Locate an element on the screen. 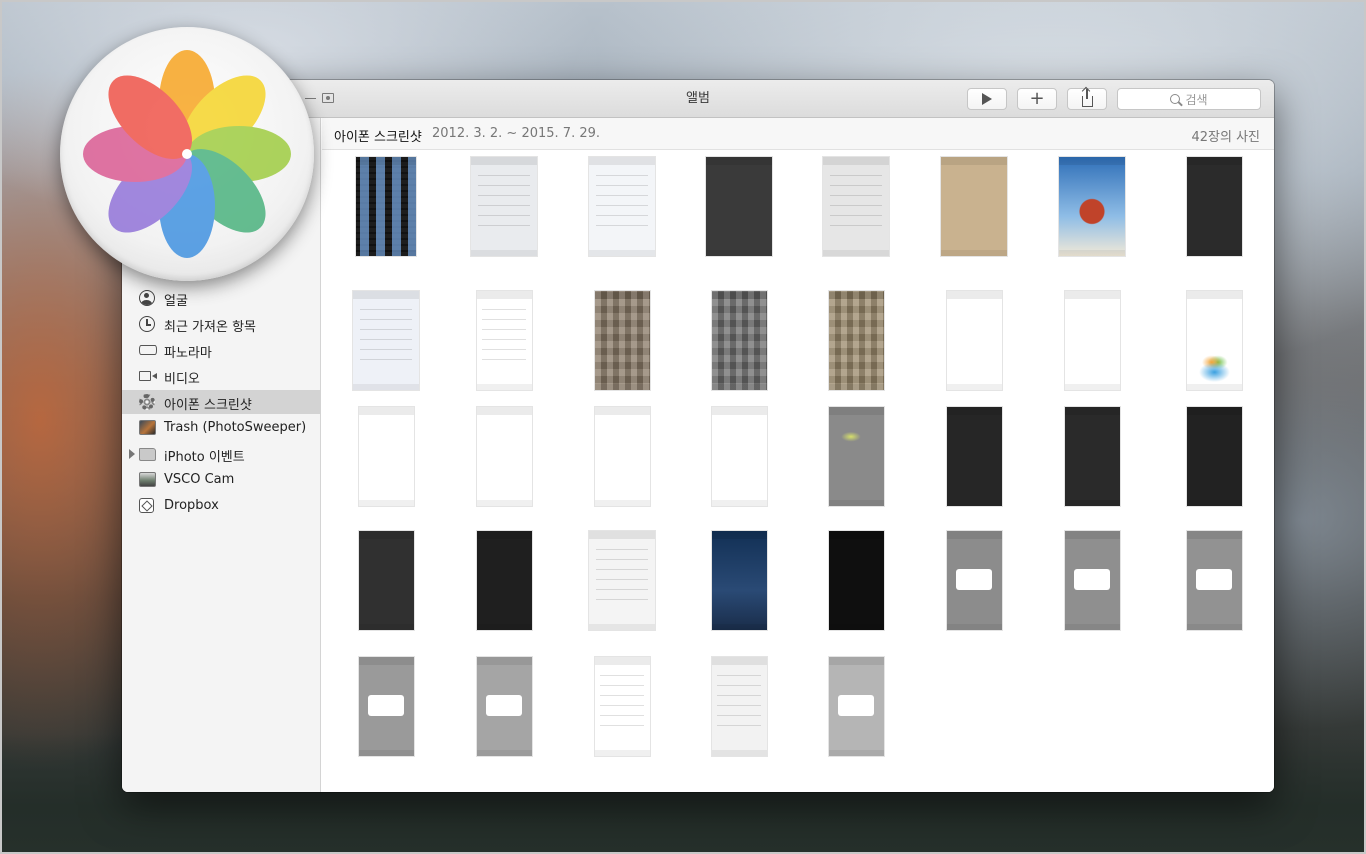 Image resolution: width=1366 pixels, height=854 pixels. video-icon is located at coordinates (148, 376).